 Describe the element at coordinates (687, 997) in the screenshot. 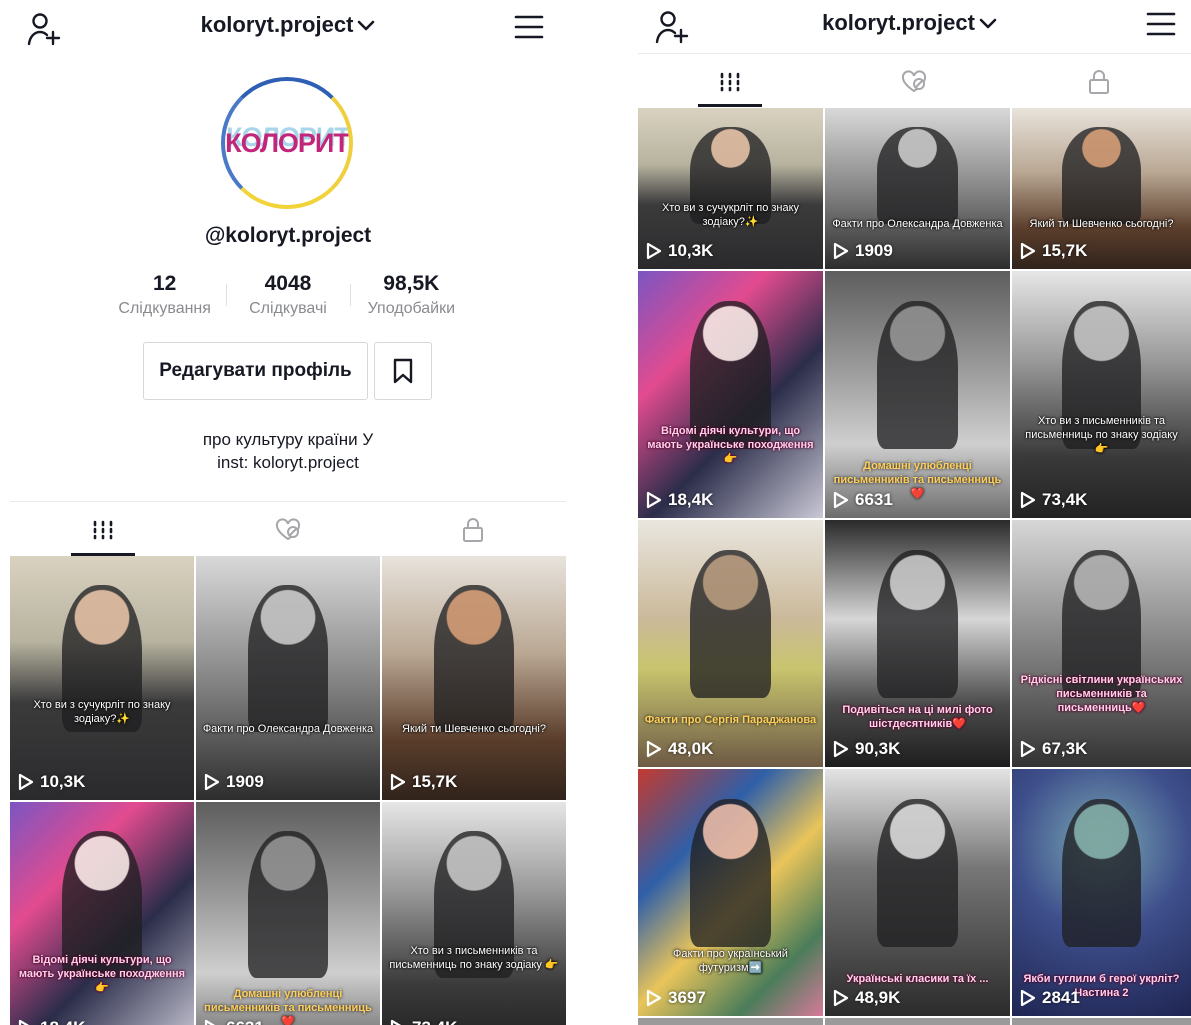

I see `view-count-value: 3697` at that location.